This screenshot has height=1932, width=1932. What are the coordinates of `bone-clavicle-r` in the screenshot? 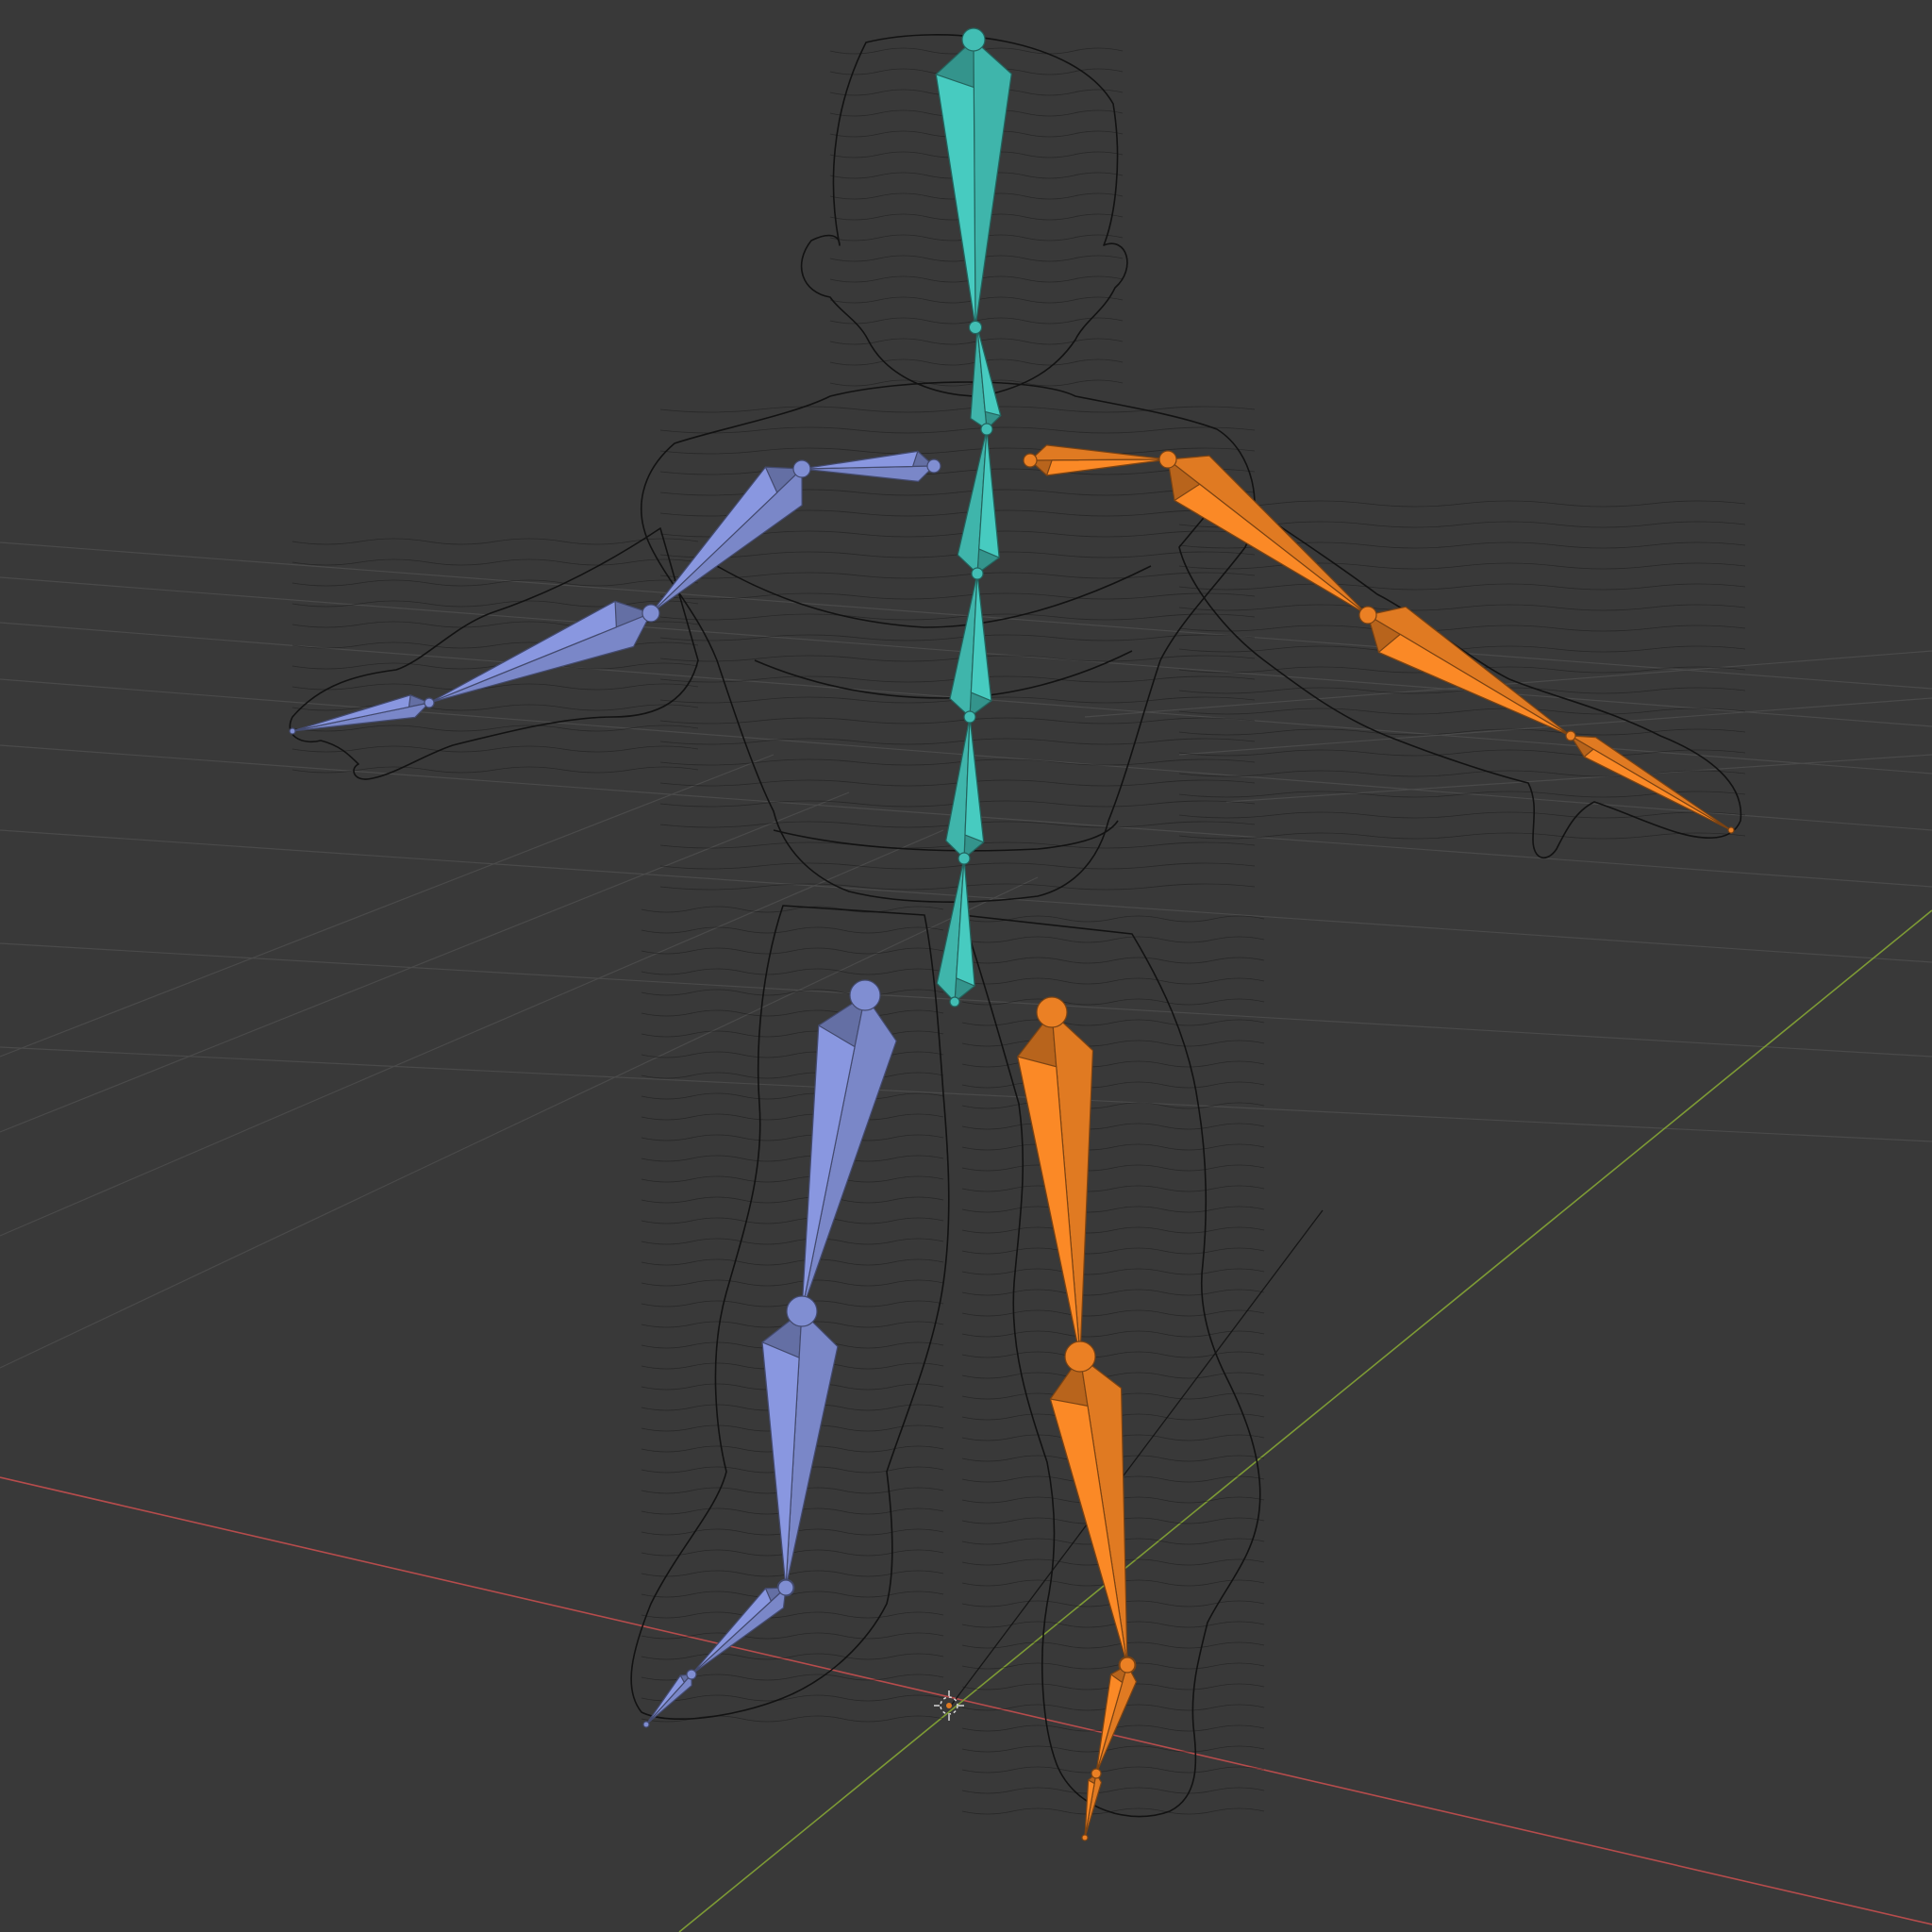 It's located at (1098, 460).